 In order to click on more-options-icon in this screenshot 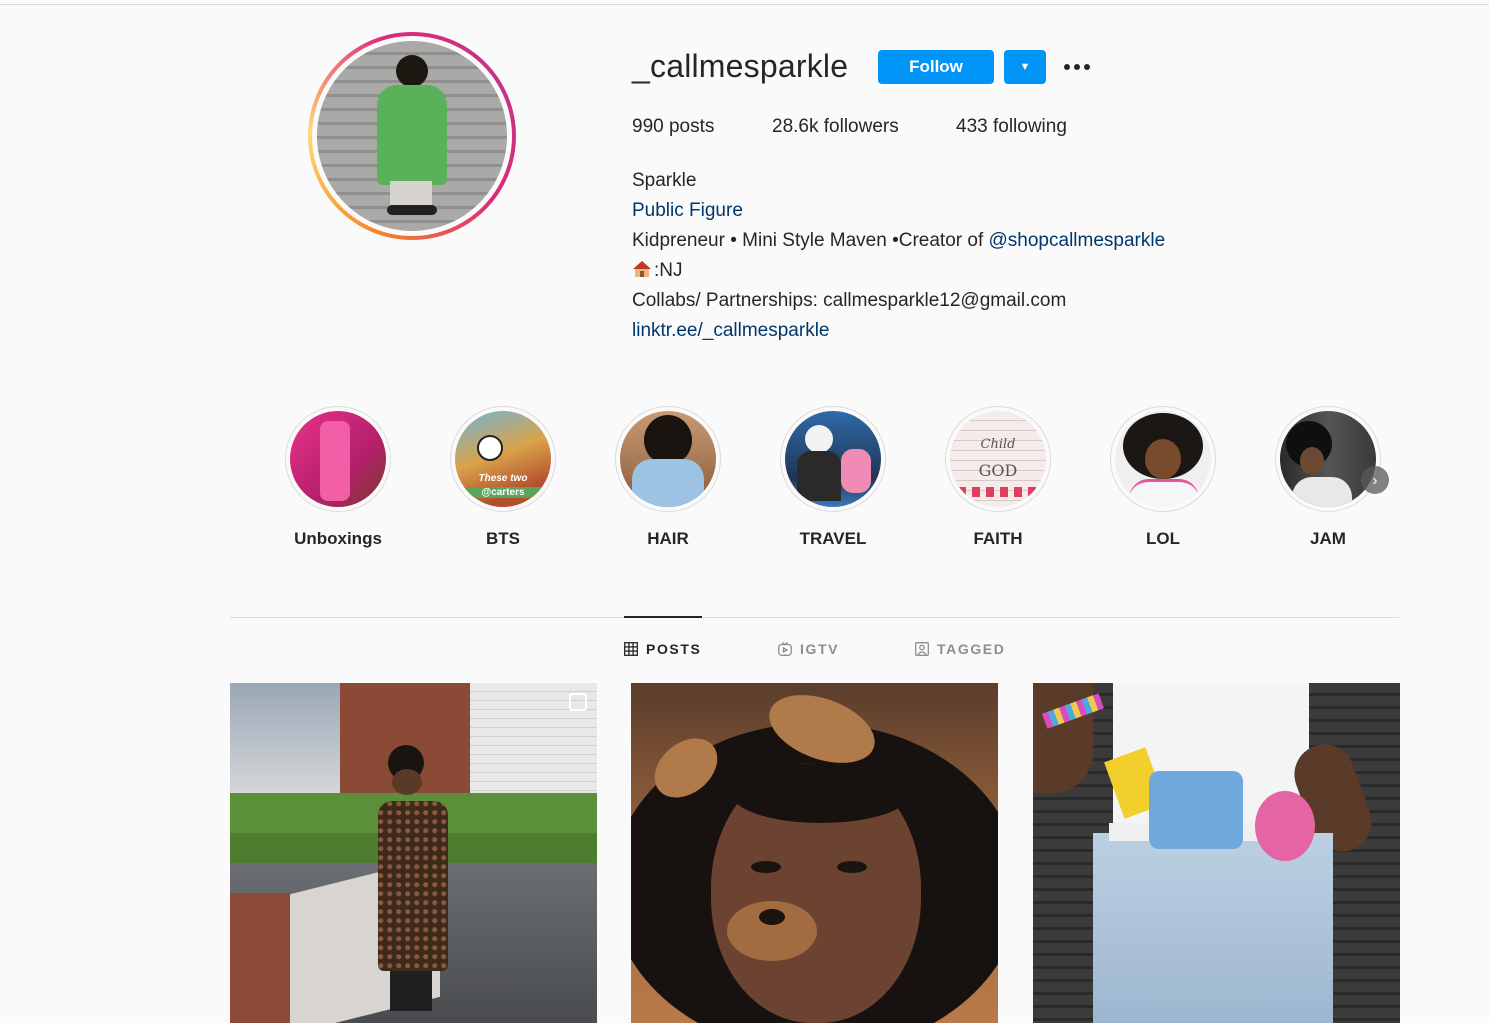, I will do `click(1077, 67)`.